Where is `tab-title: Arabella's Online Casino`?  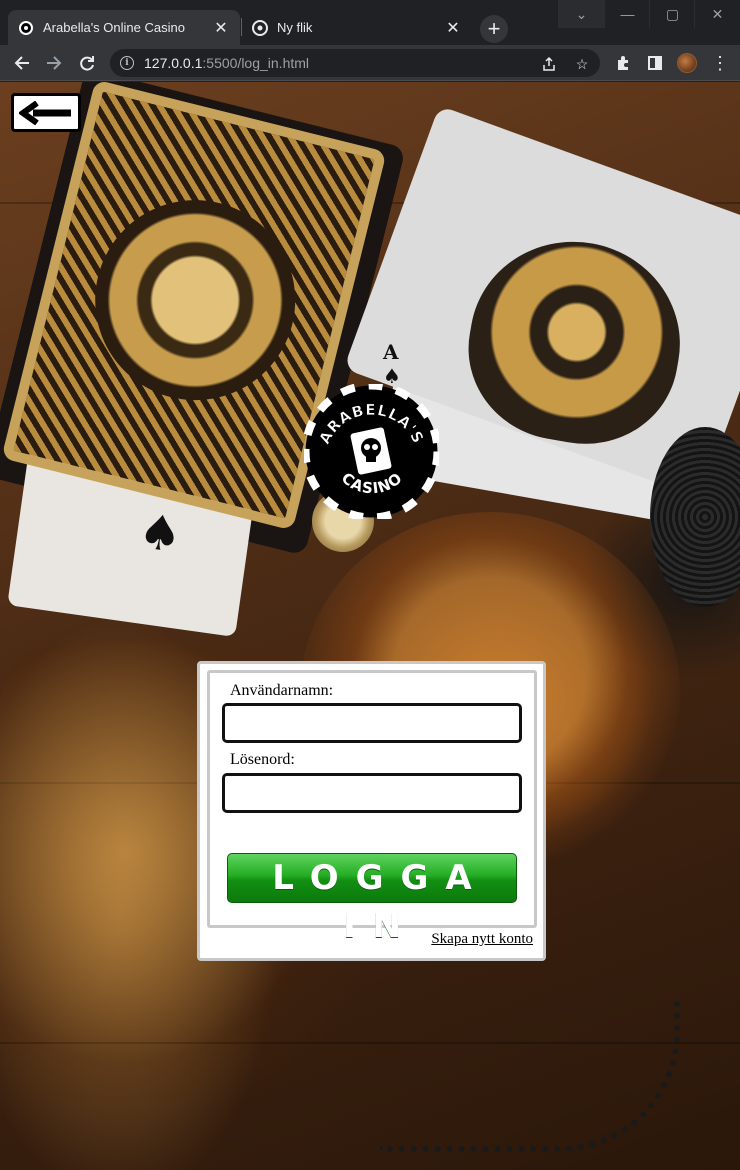
tab-title: Arabella's Online Casino is located at coordinates (114, 27).